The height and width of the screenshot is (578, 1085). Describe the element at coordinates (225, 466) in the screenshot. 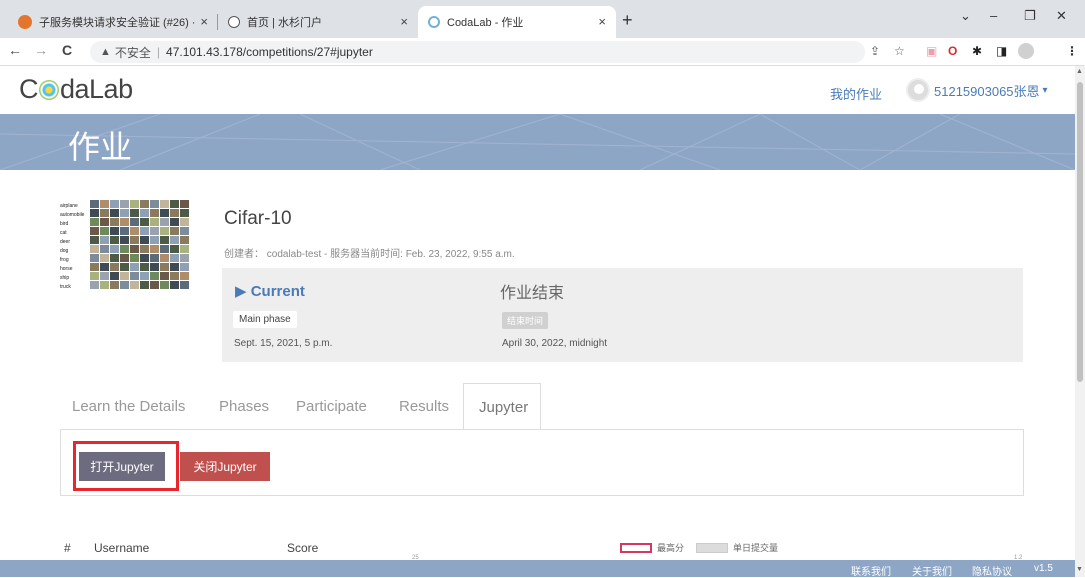

I see `close-jupyter-button: 关闭Jupyter` at that location.